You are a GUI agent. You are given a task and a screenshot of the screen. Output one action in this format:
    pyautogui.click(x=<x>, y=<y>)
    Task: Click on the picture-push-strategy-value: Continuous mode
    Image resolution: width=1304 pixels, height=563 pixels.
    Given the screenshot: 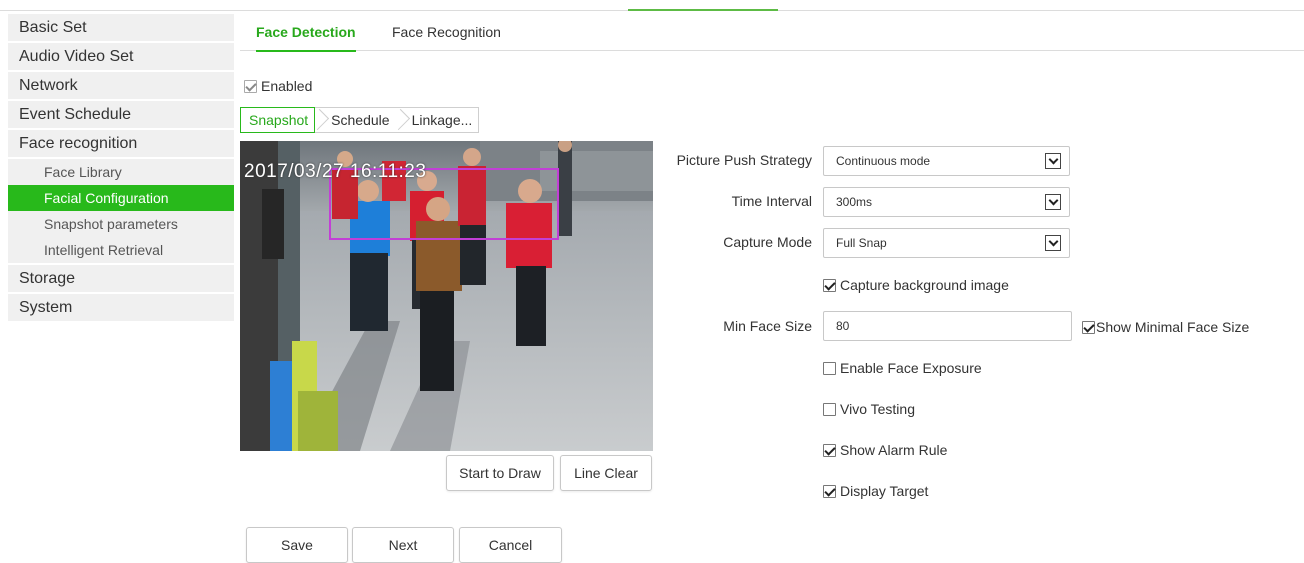 What is the action you would take?
    pyautogui.click(x=883, y=161)
    